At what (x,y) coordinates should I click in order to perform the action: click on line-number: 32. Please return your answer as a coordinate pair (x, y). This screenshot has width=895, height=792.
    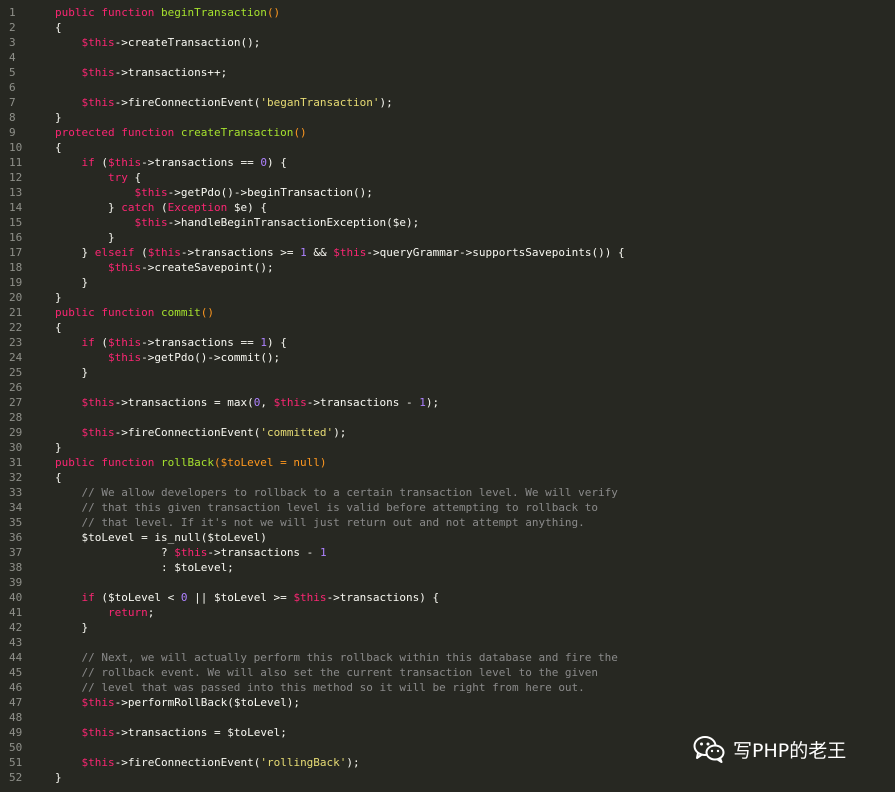
    Looking at the image, I should click on (16, 477).